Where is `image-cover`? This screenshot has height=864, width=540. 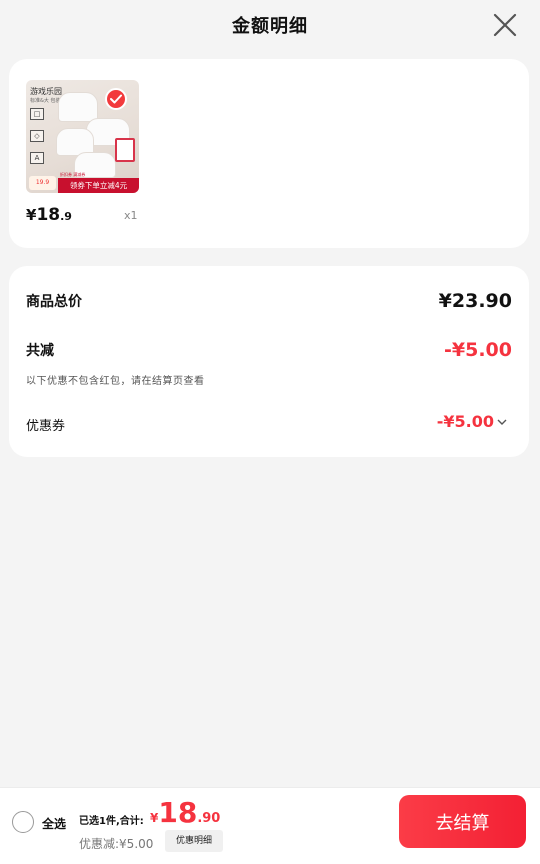 image-cover is located at coordinates (78, 107).